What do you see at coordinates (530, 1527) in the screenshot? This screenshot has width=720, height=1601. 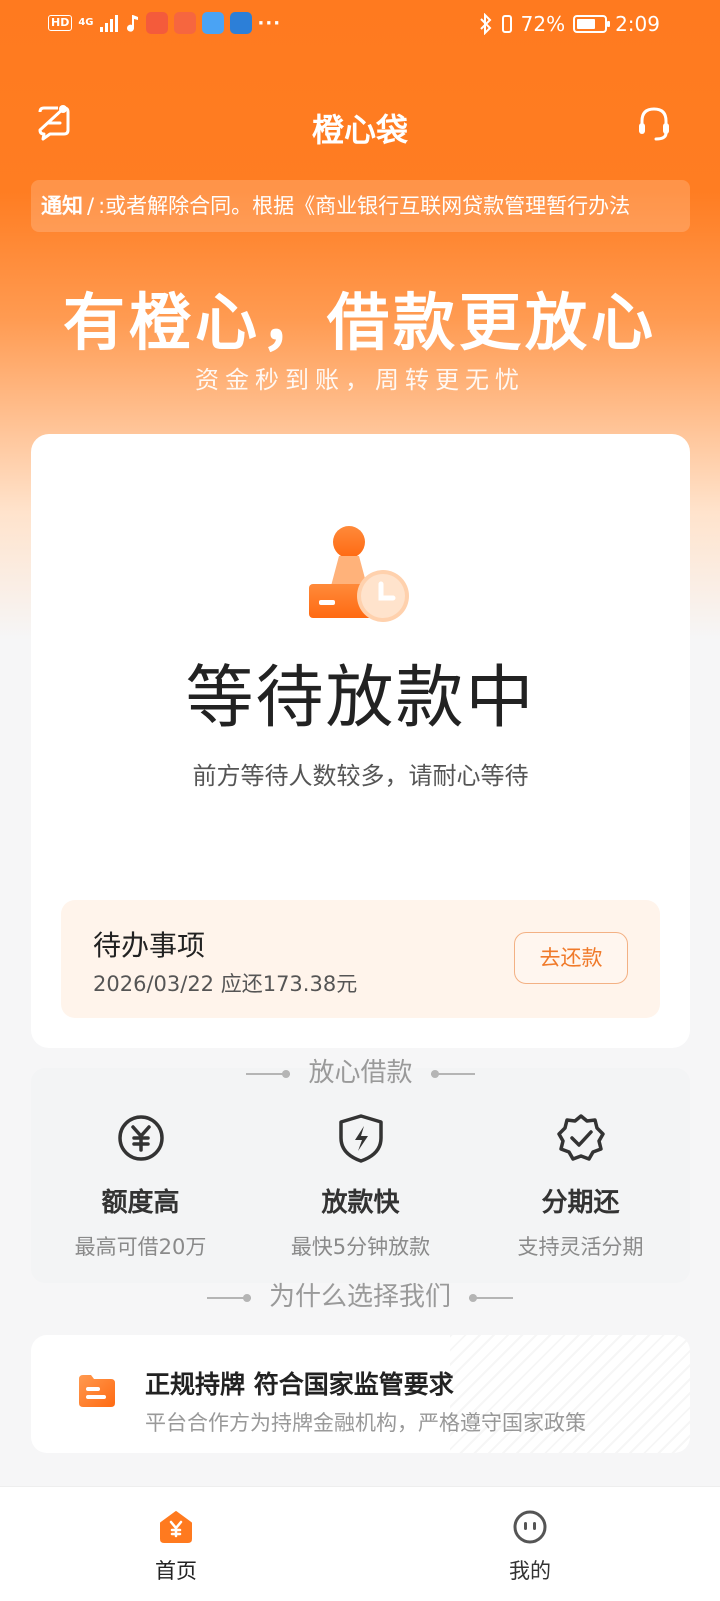 I see `profile-face-icon` at bounding box center [530, 1527].